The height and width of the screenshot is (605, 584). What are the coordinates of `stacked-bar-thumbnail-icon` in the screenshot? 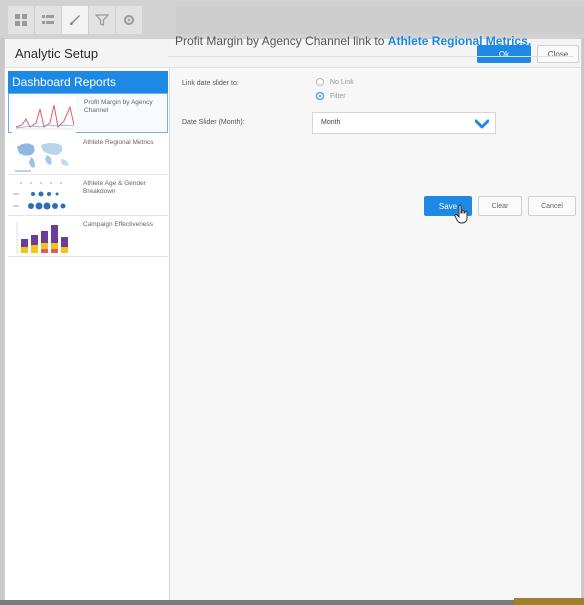 It's located at (43, 237).